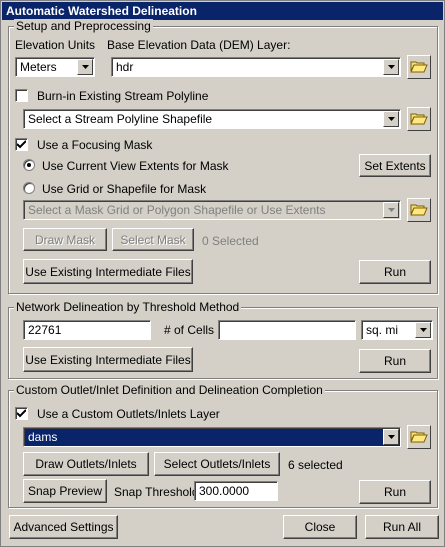  I want to click on network-group-label: Network Delineation by Threshold Method, so click(128, 307).